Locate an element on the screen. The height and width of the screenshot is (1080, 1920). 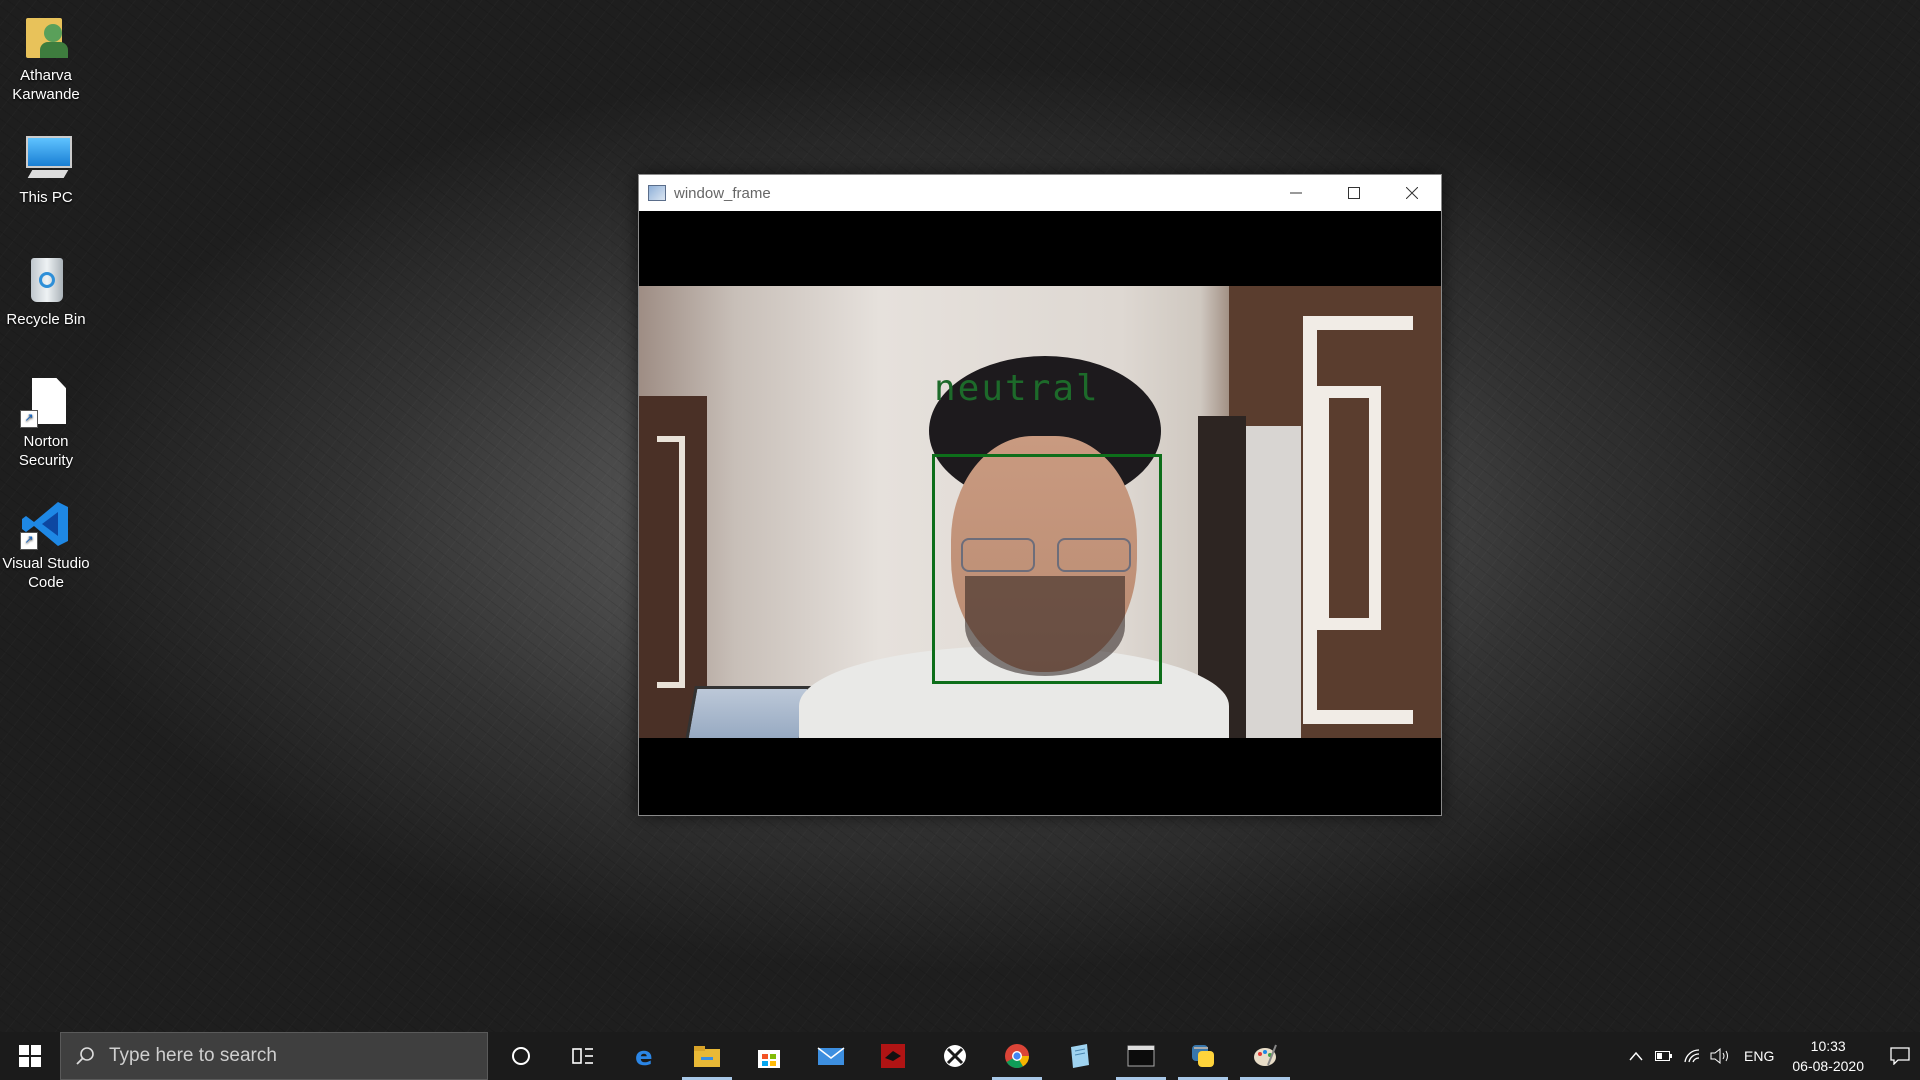
paint-icon is located at coordinates (1265, 1055).